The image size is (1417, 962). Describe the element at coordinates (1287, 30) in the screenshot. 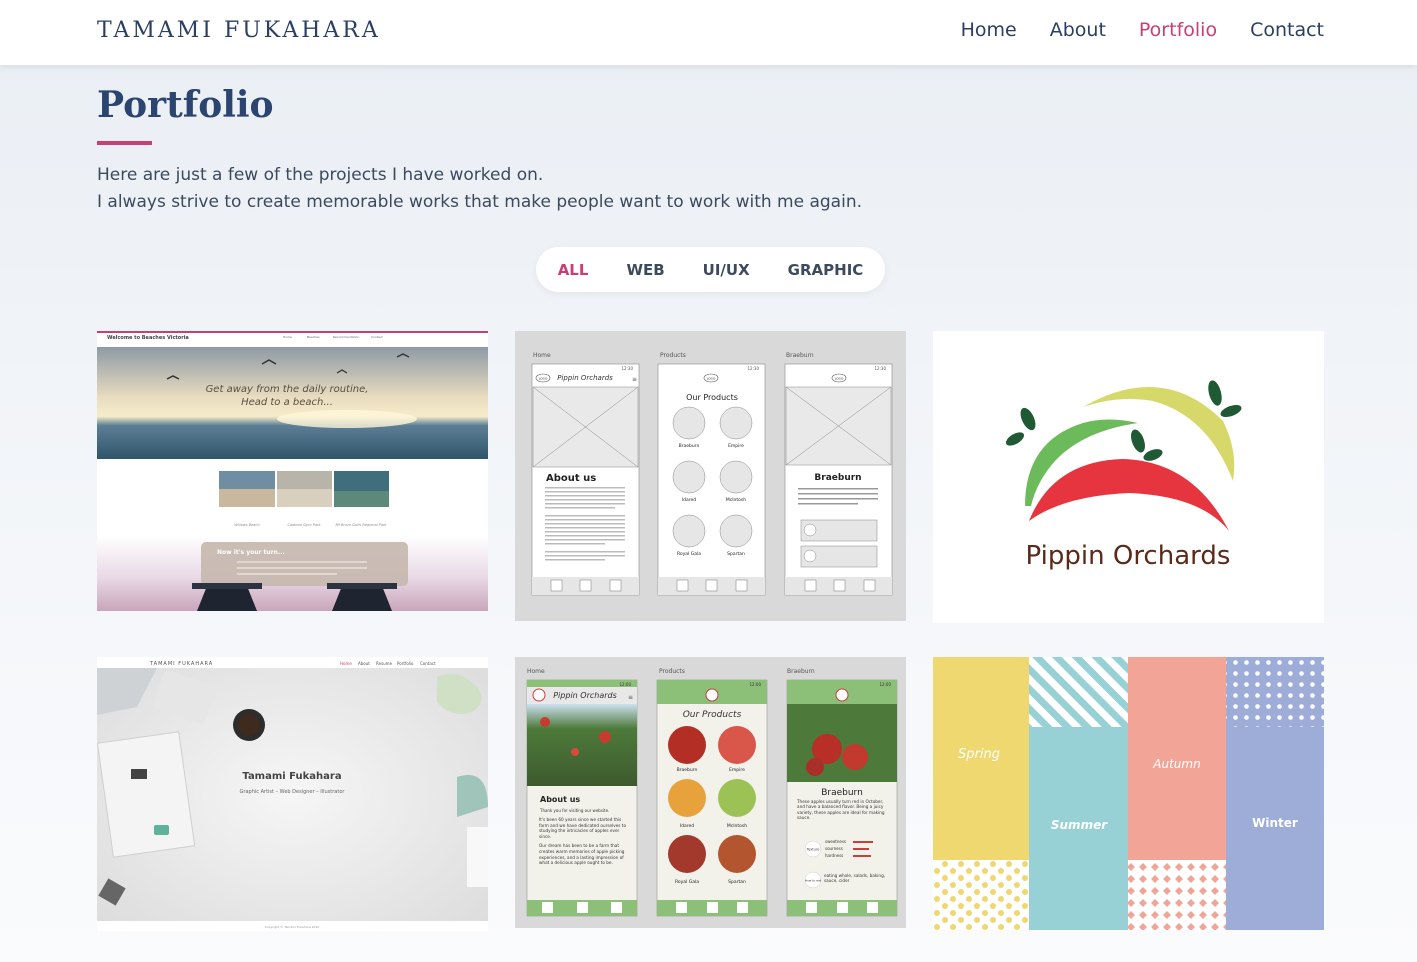

I see `nav-contact: Contact` at that location.